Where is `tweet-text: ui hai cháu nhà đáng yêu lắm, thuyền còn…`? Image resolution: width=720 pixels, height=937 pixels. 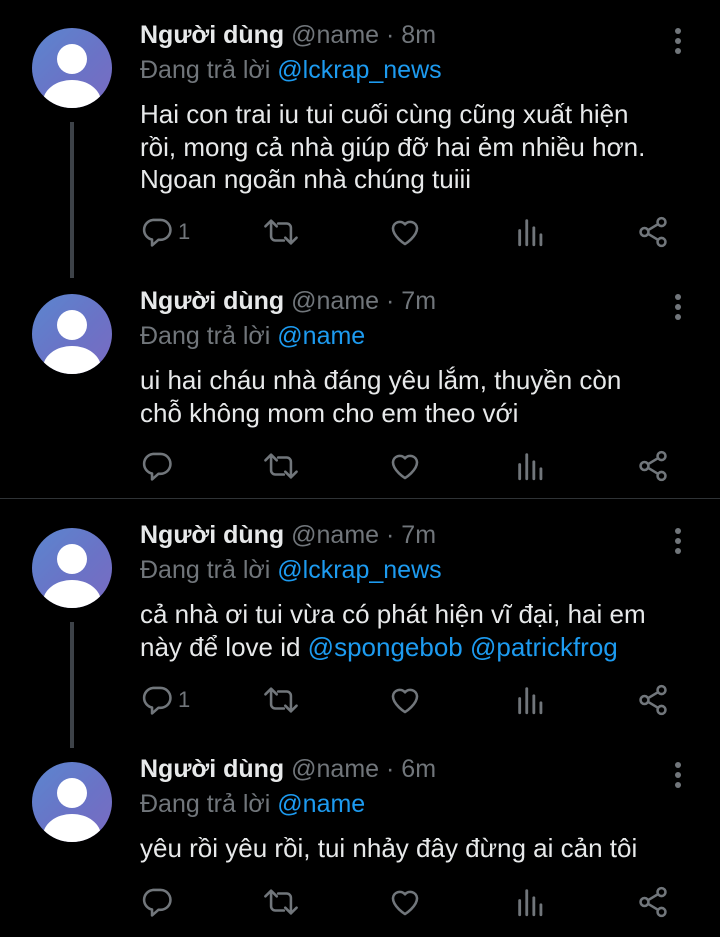
tweet-text: ui hai cháu nhà đáng yêu lắm, thuyền còn… is located at coordinates (420, 396).